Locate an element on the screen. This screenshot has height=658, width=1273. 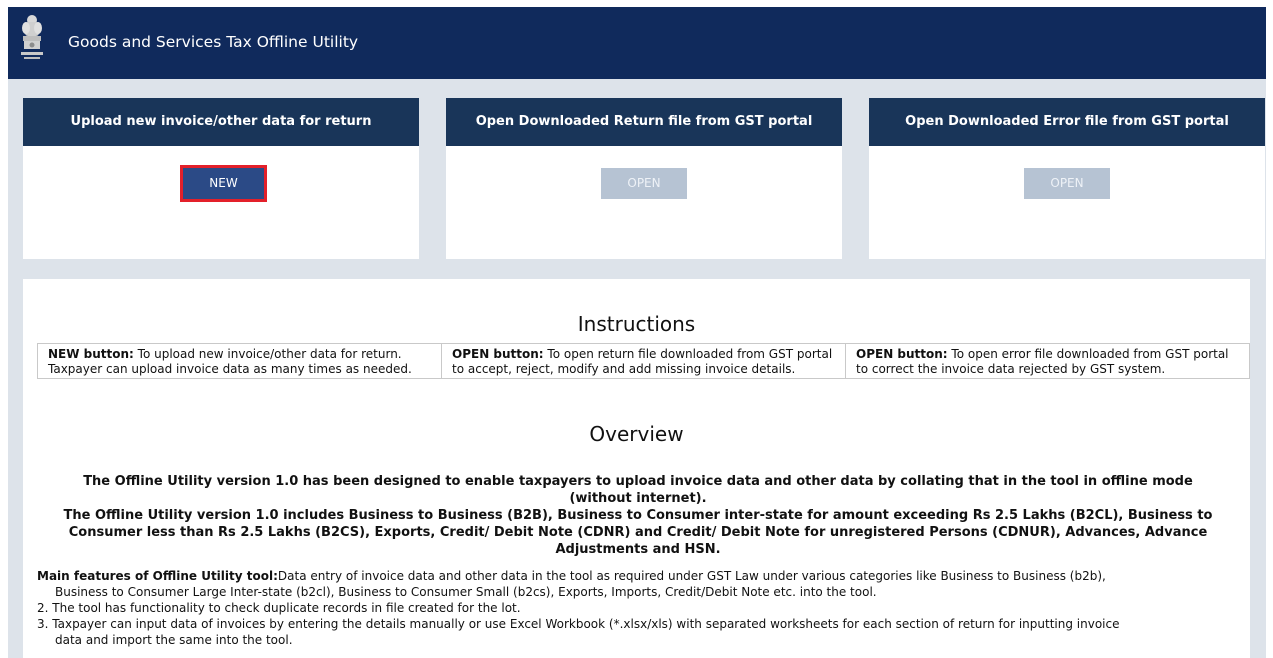
card-heading: Upload new invoice/other data for return is located at coordinates (221, 122).